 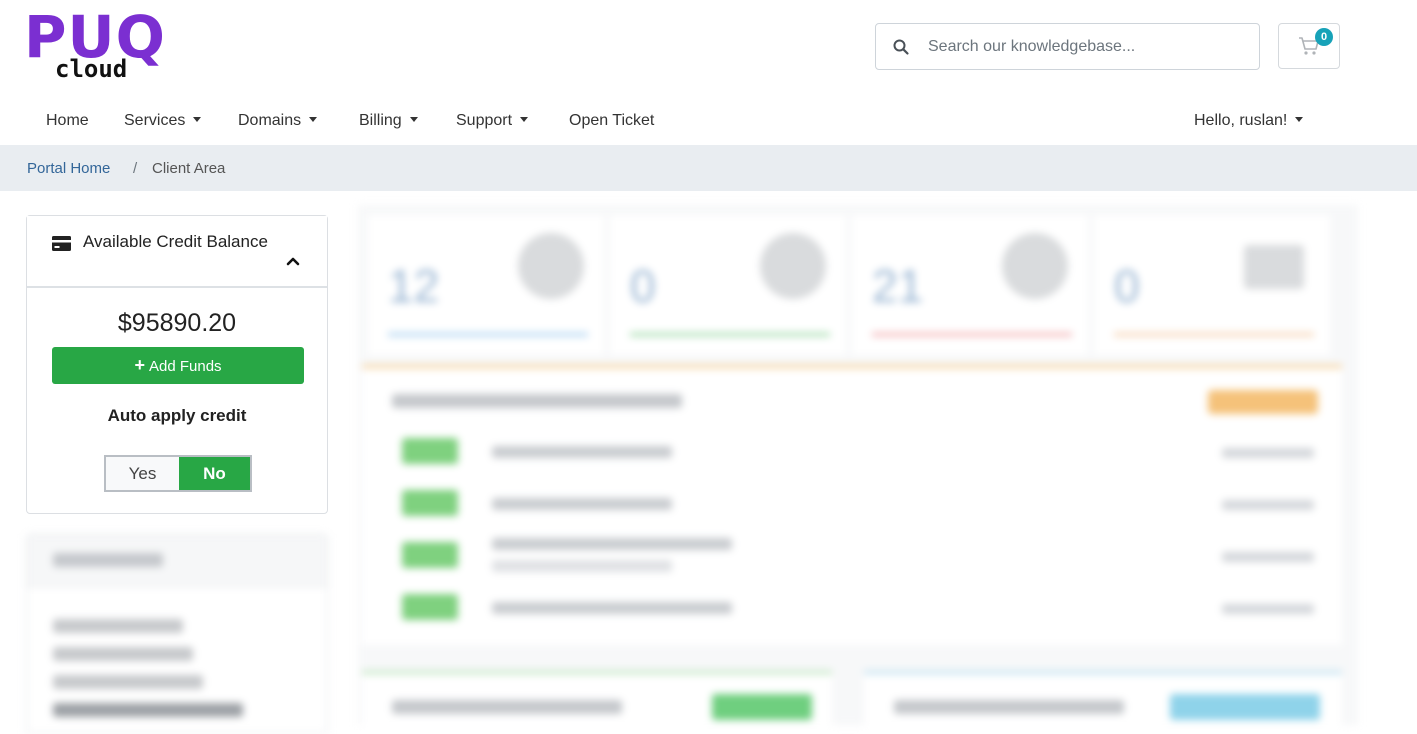 I want to click on stat-tile: 12, so click(x=486, y=285).